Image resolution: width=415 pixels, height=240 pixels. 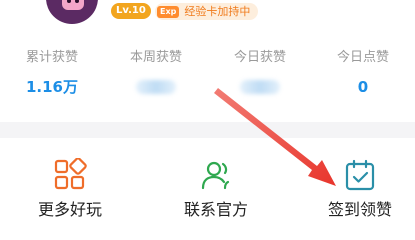 I want to click on exp-status-text: 经验卡加持中, so click(x=217, y=11).